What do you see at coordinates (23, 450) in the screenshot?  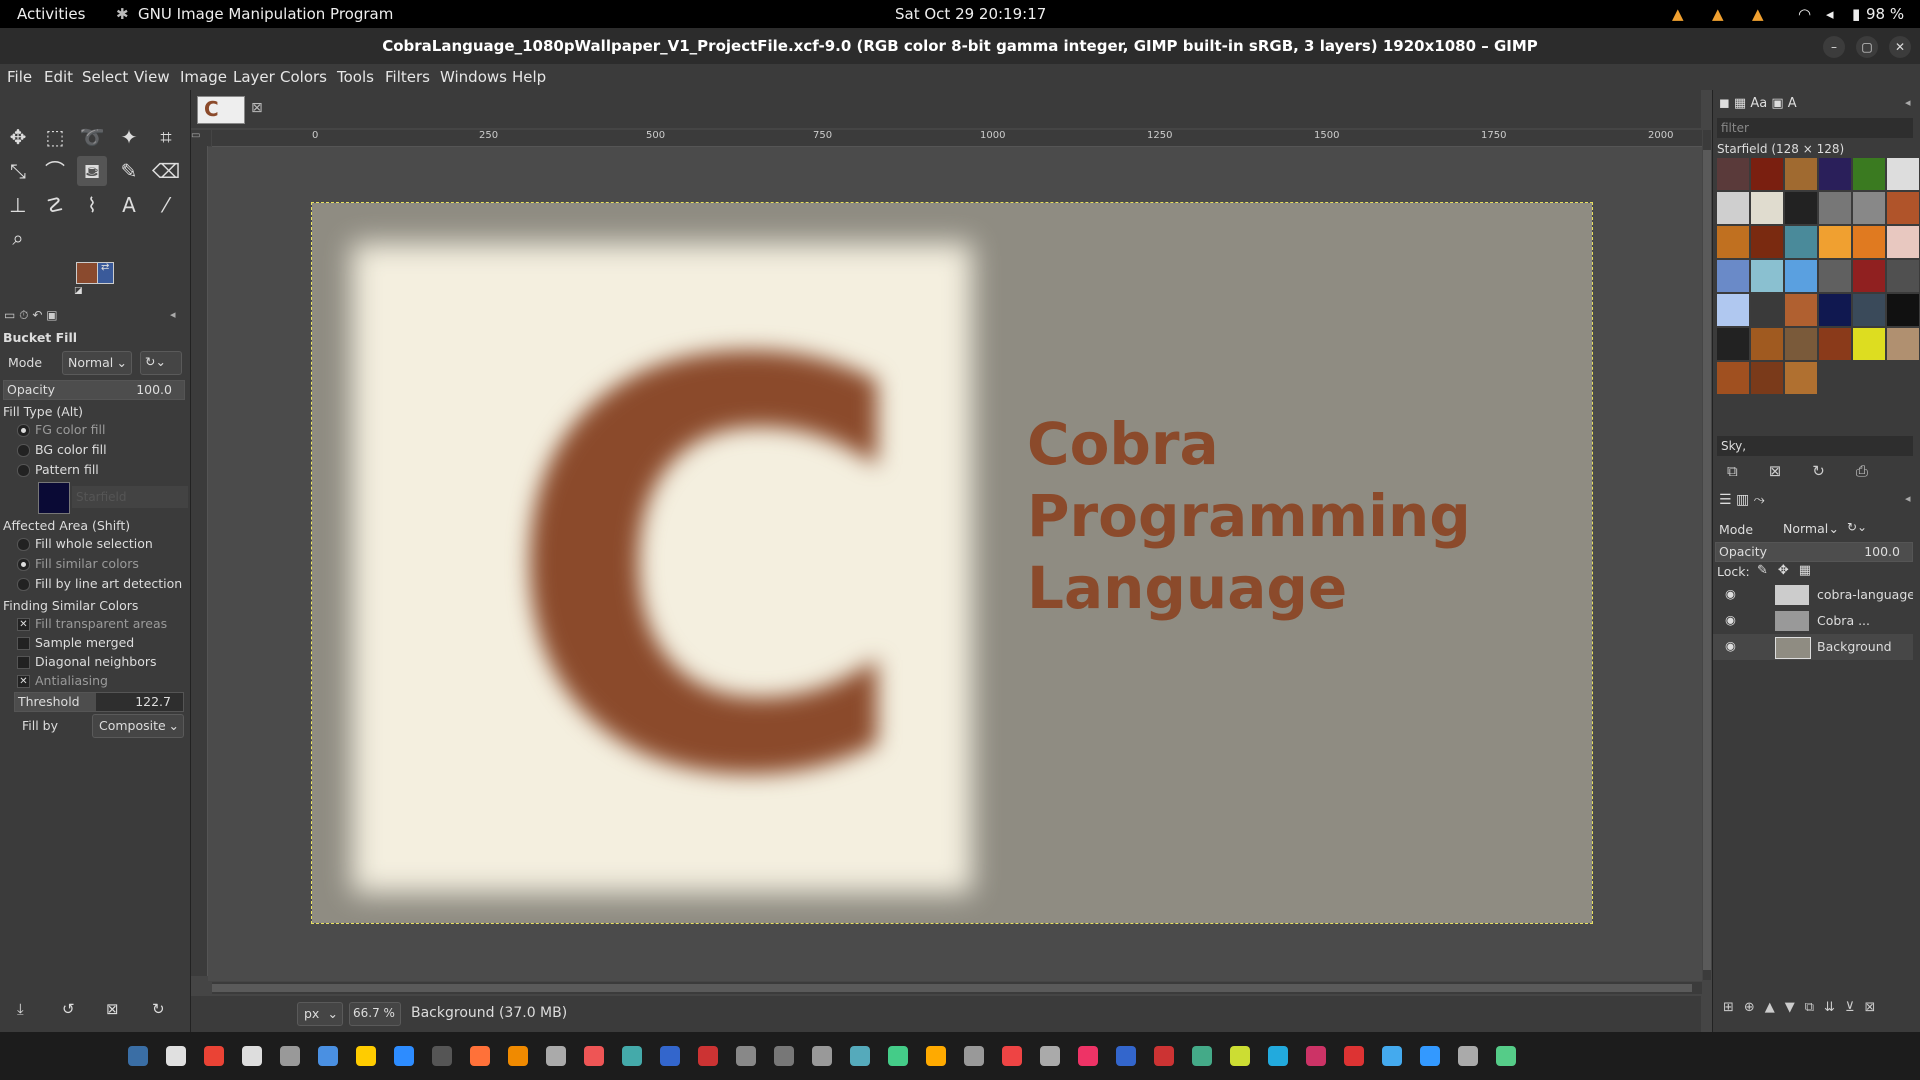 I see `fill-type-radio-bg` at bounding box center [23, 450].